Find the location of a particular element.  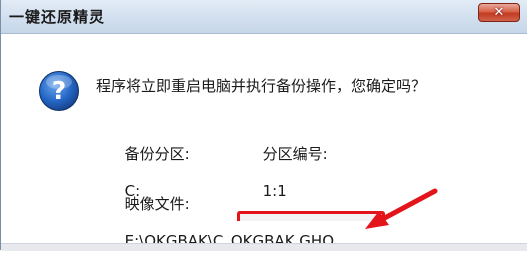

close-button: ✕ is located at coordinates (499, 12).